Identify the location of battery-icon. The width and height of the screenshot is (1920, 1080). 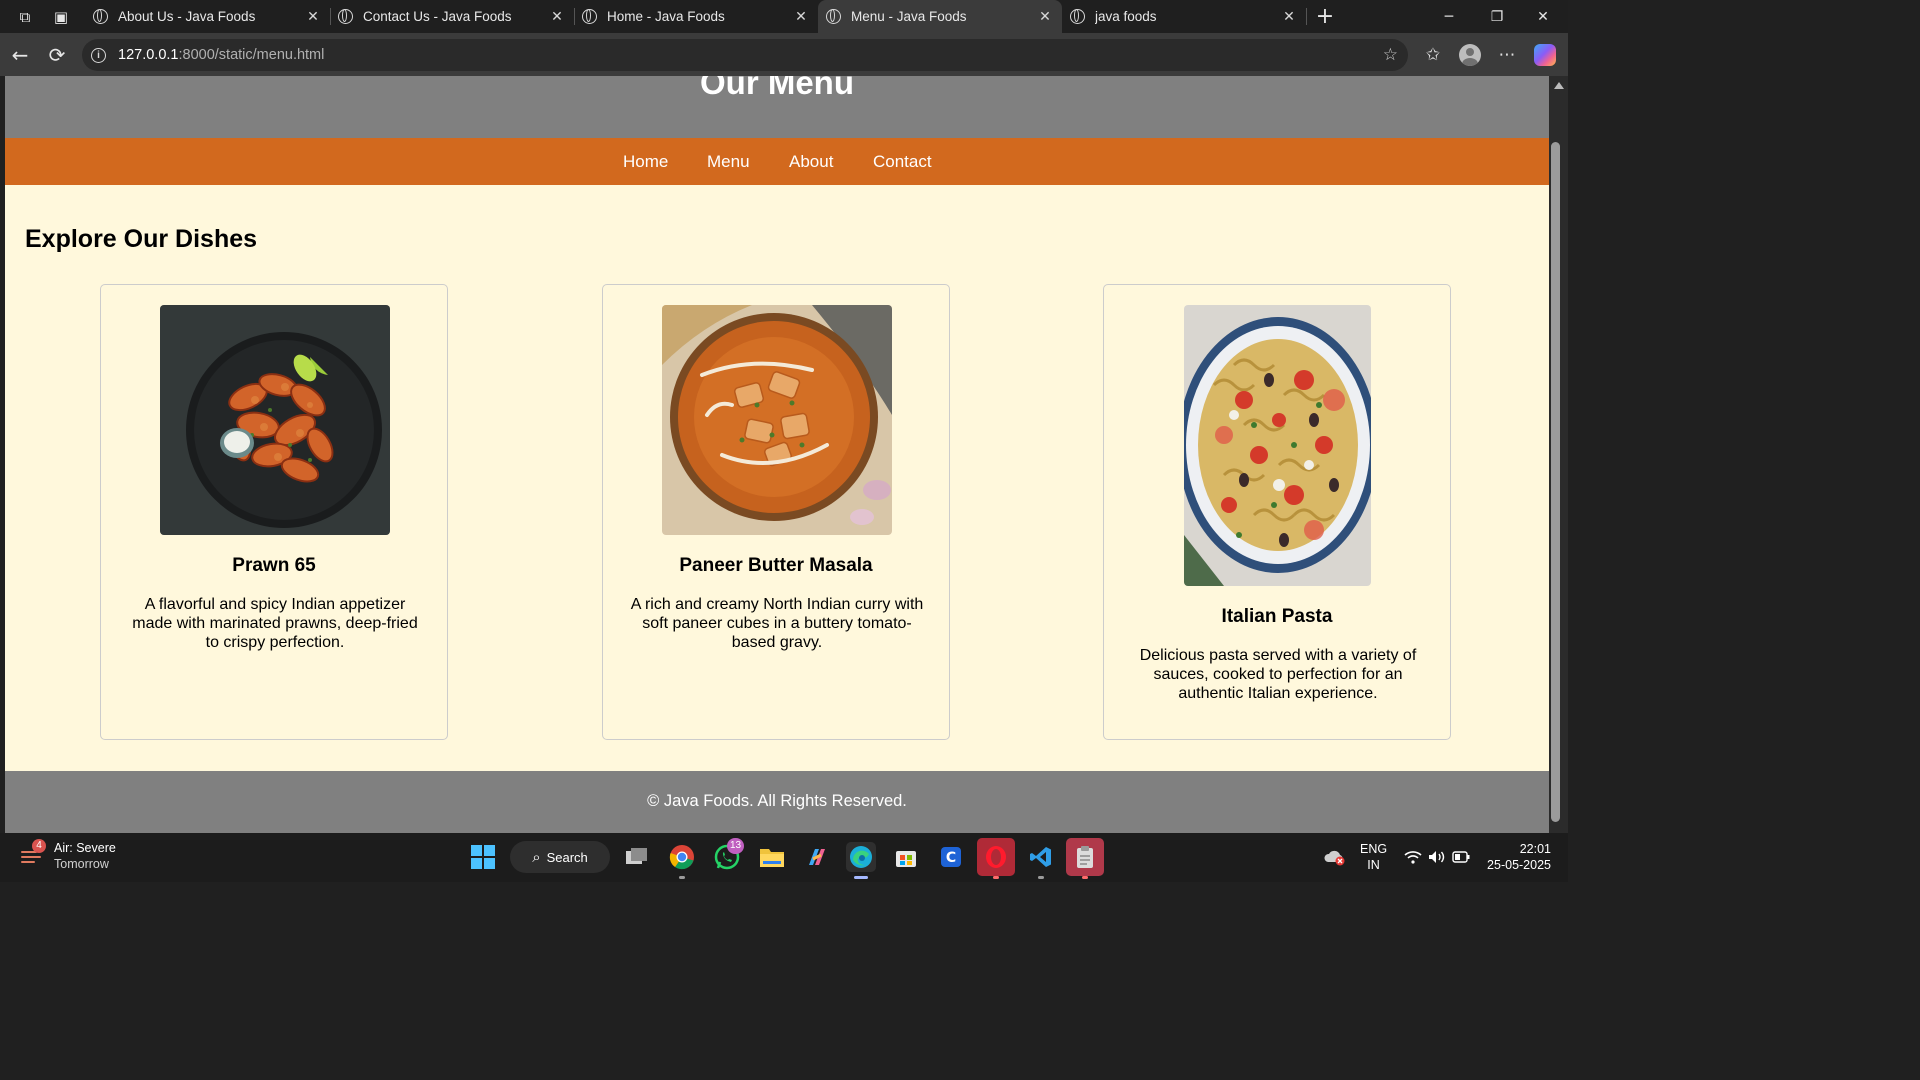
(1461, 857).